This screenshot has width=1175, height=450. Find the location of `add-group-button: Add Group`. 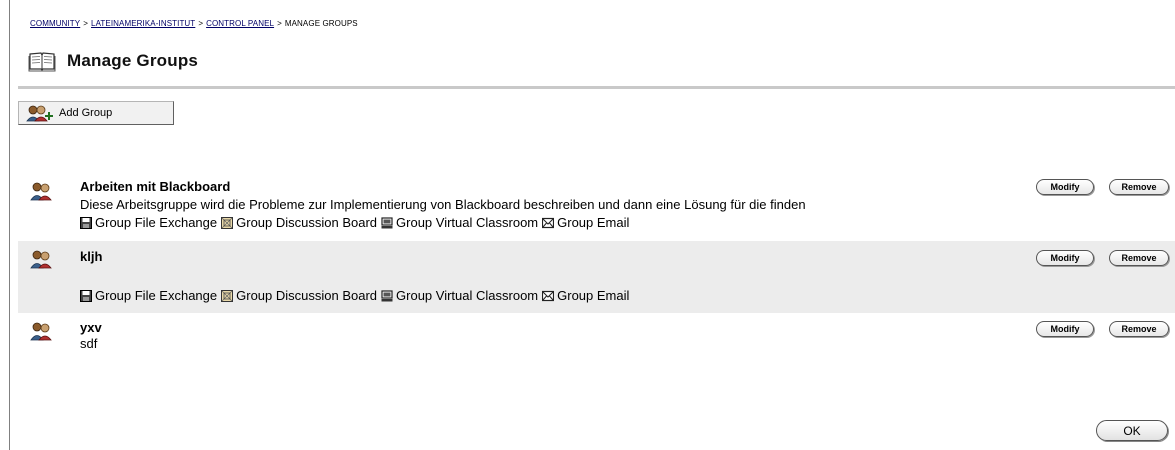

add-group-button: Add Group is located at coordinates (96, 113).